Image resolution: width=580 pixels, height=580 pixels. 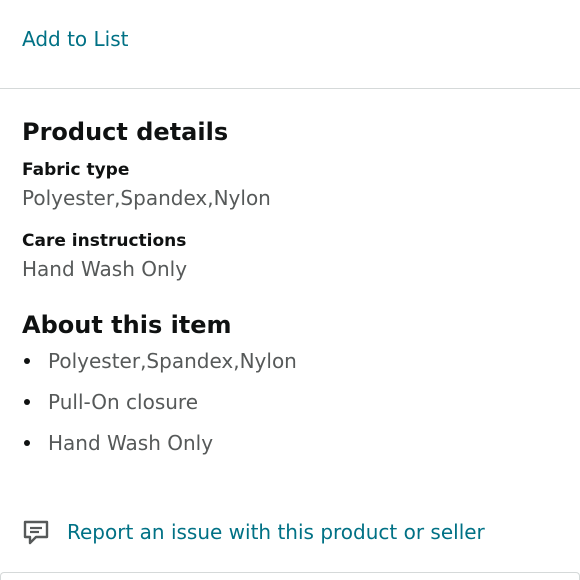 What do you see at coordinates (172, 361) in the screenshot?
I see `bullet-text: Polyester,Spandex,Nylon` at bounding box center [172, 361].